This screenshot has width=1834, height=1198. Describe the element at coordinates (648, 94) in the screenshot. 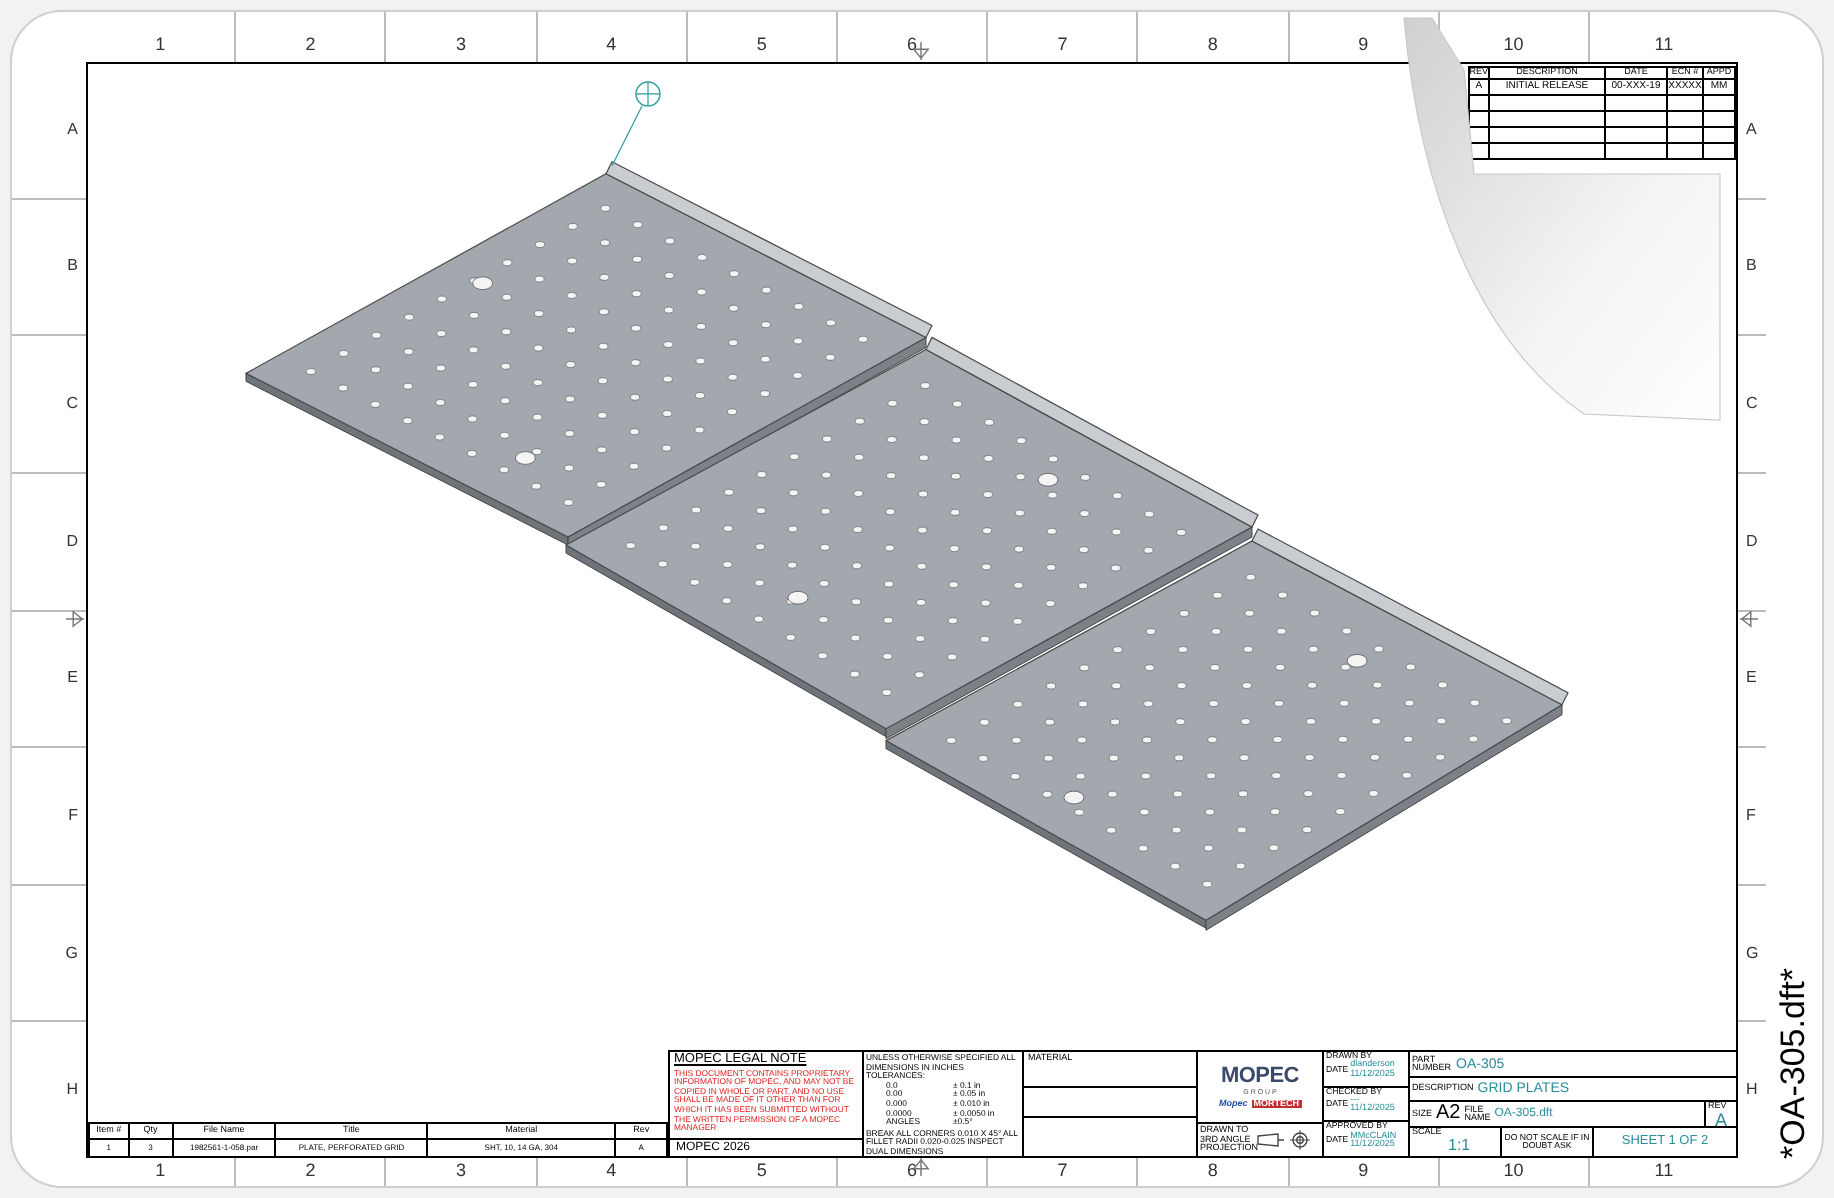

I see `balloon-icon` at that location.